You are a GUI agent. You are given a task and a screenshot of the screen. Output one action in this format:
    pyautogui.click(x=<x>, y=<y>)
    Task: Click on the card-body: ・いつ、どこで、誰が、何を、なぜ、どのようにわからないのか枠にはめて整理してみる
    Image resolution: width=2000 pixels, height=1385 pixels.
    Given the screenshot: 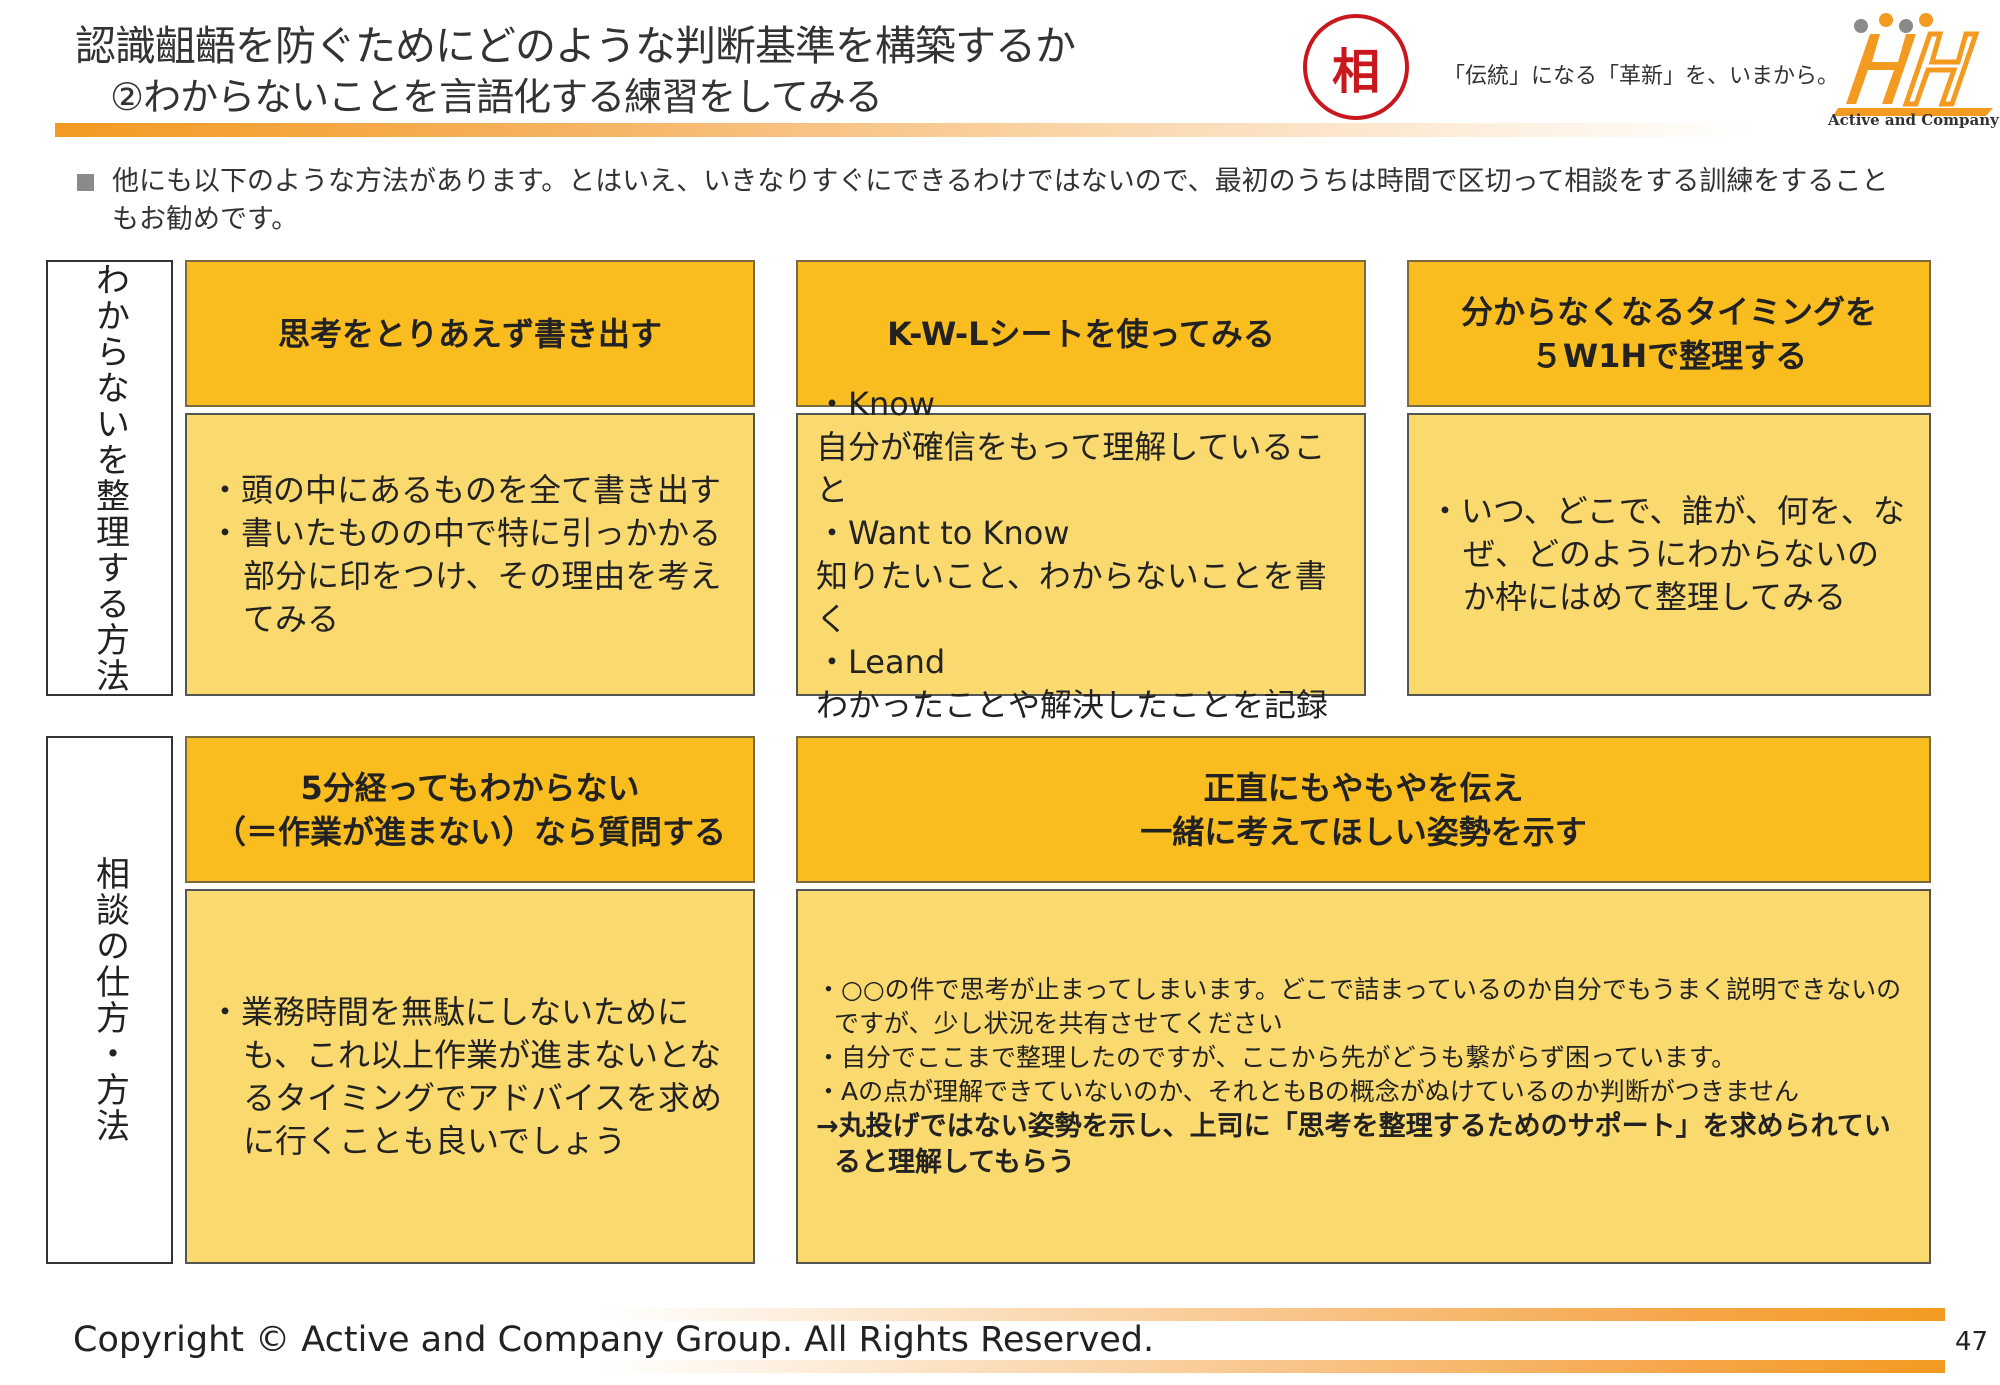 What is the action you would take?
    pyautogui.click(x=1669, y=554)
    